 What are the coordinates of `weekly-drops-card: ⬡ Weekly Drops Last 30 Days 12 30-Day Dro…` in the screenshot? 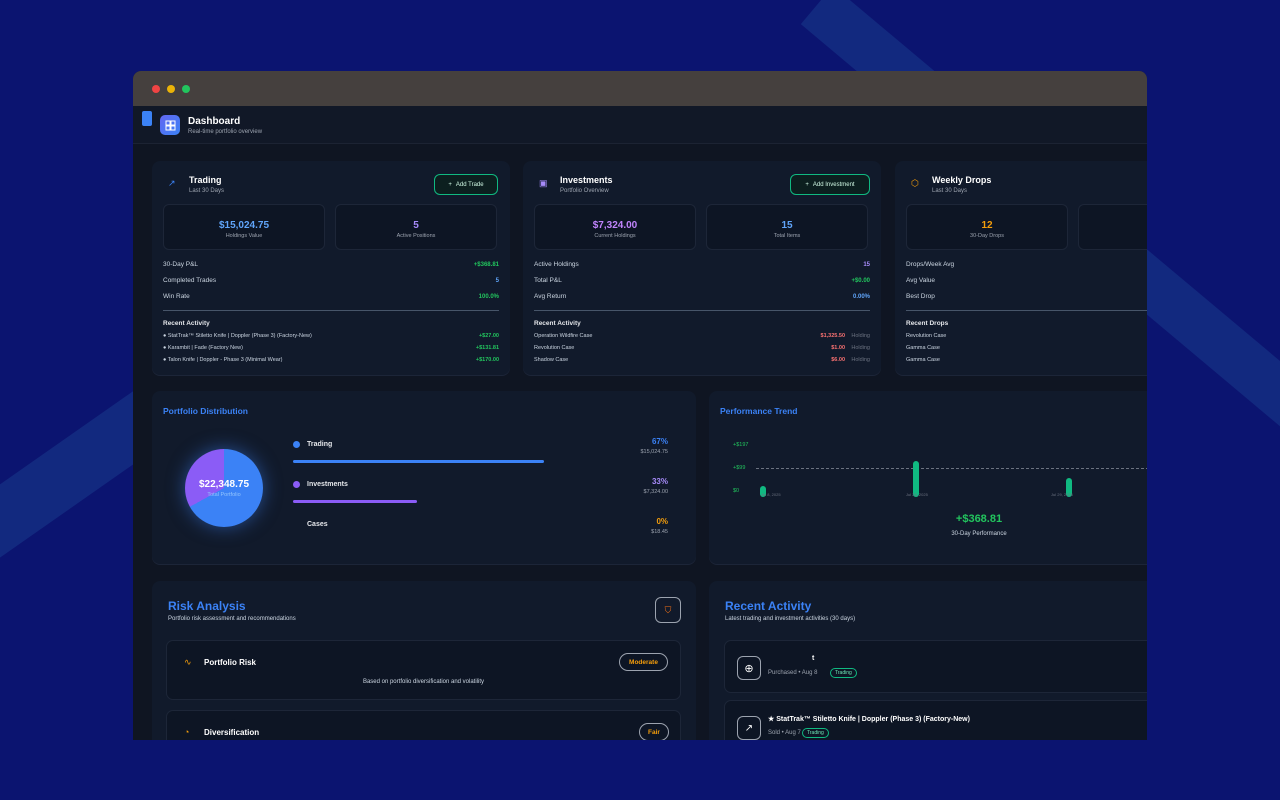 It's located at (1021, 268).